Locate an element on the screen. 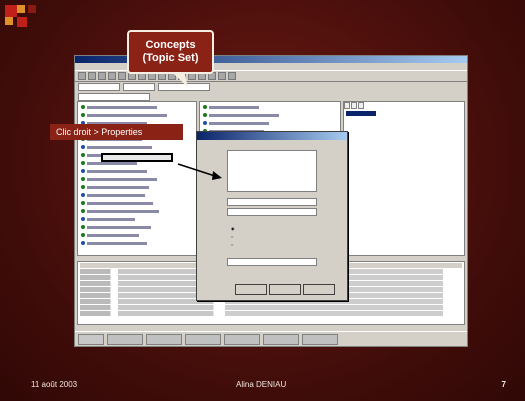 The height and width of the screenshot is (401, 525). footer-author: Alina DENIAU is located at coordinates (261, 384).